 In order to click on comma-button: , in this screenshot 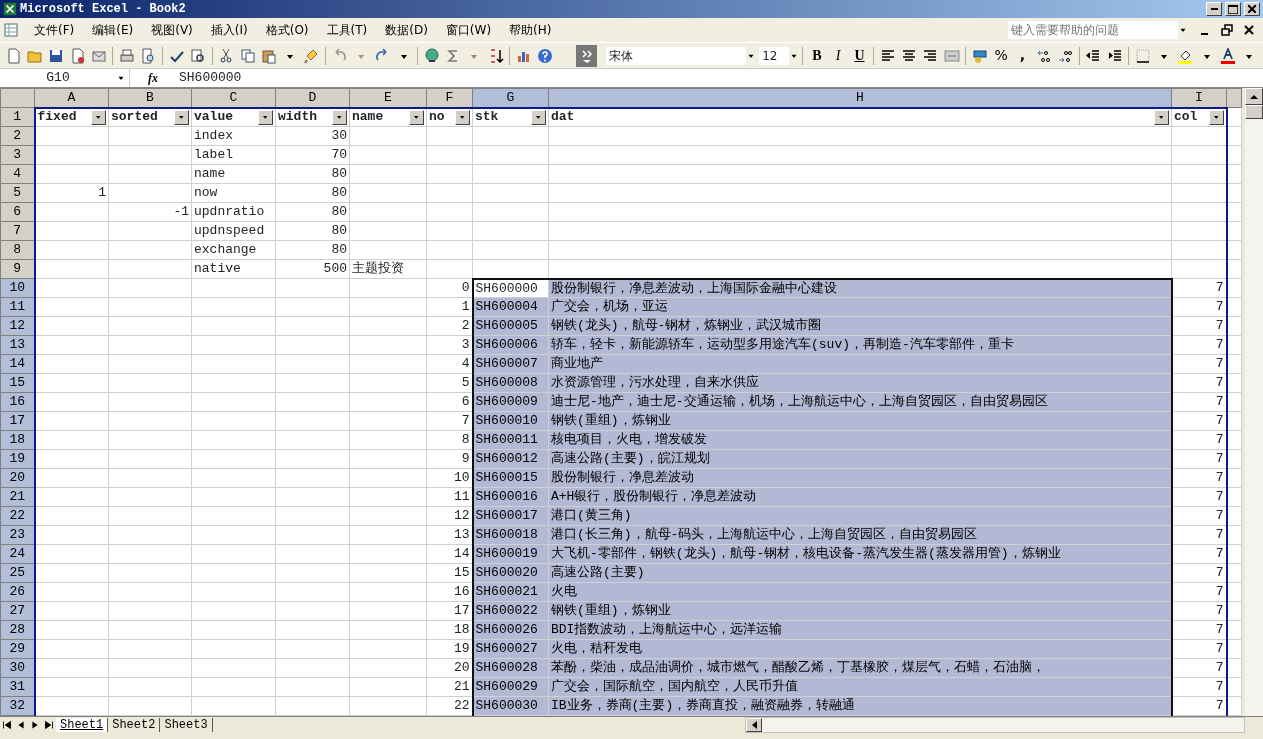, I will do `click(1022, 55)`.